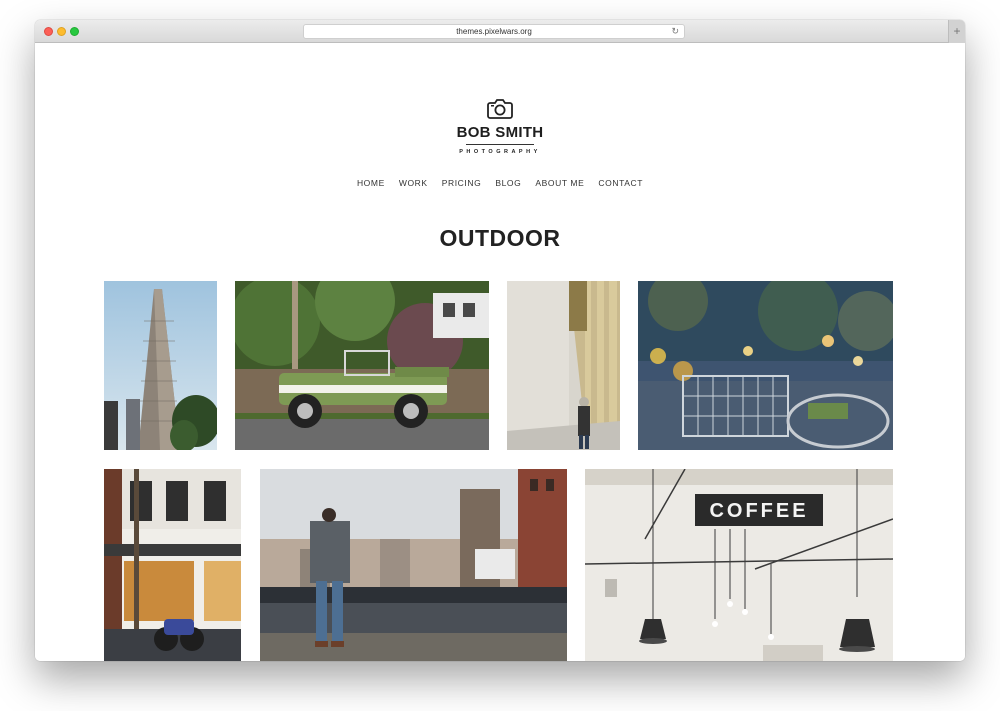 The height and width of the screenshot is (711, 1000). I want to click on main-nav: HOME WORK PRICING BLOG ABOUT ME CONTACT, so click(500, 183).